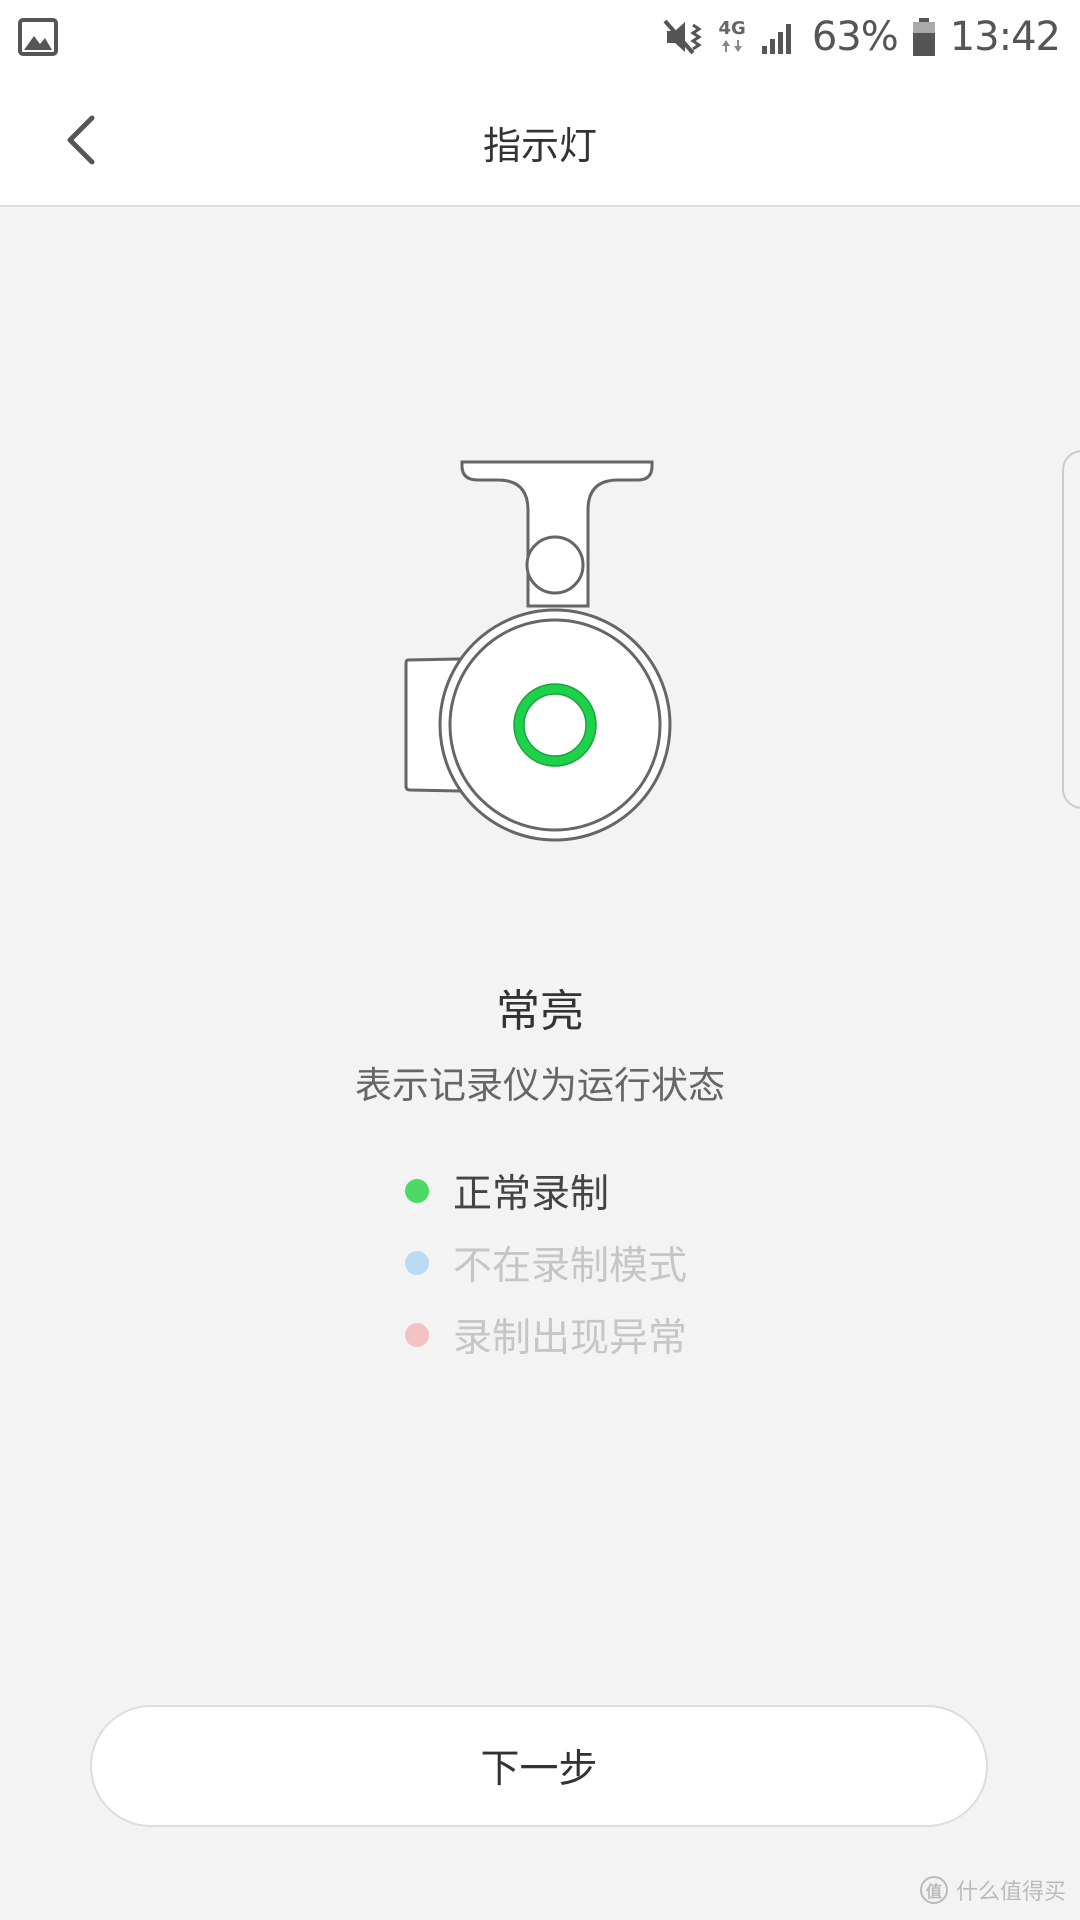  Describe the element at coordinates (38, 37) in the screenshot. I see `gallery-icon` at that location.